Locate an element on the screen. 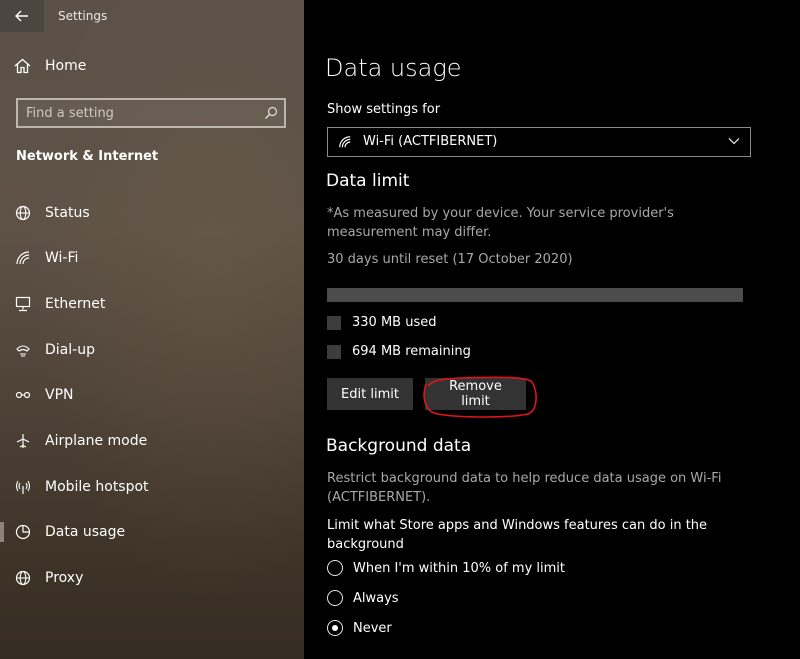  sidebar-item-label: Wi-Fi is located at coordinates (62, 258).